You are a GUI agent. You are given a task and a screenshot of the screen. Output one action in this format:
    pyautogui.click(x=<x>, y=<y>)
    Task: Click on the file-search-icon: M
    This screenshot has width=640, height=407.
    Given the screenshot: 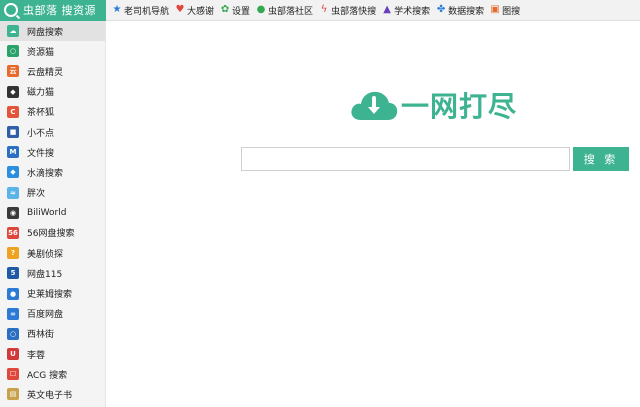 What is the action you would take?
    pyautogui.click(x=13, y=152)
    